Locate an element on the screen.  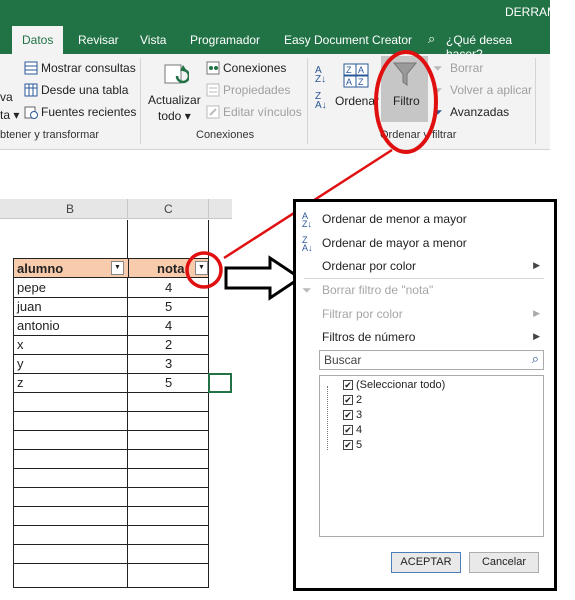
menu-clear-filter: Borrar filtro de "nota" is located at coordinates (377, 290).